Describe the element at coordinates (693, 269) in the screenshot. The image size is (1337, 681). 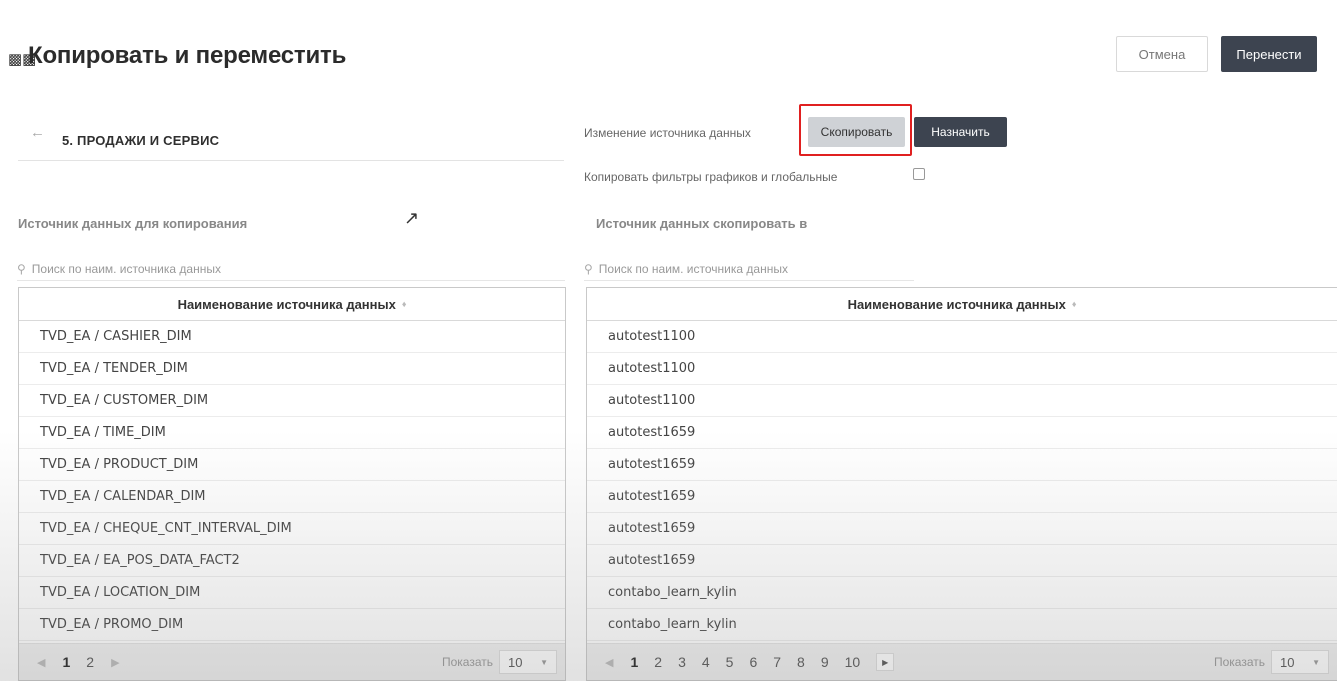
I see `target-search-placeholder: Поиск по наим. источника данных` at that location.